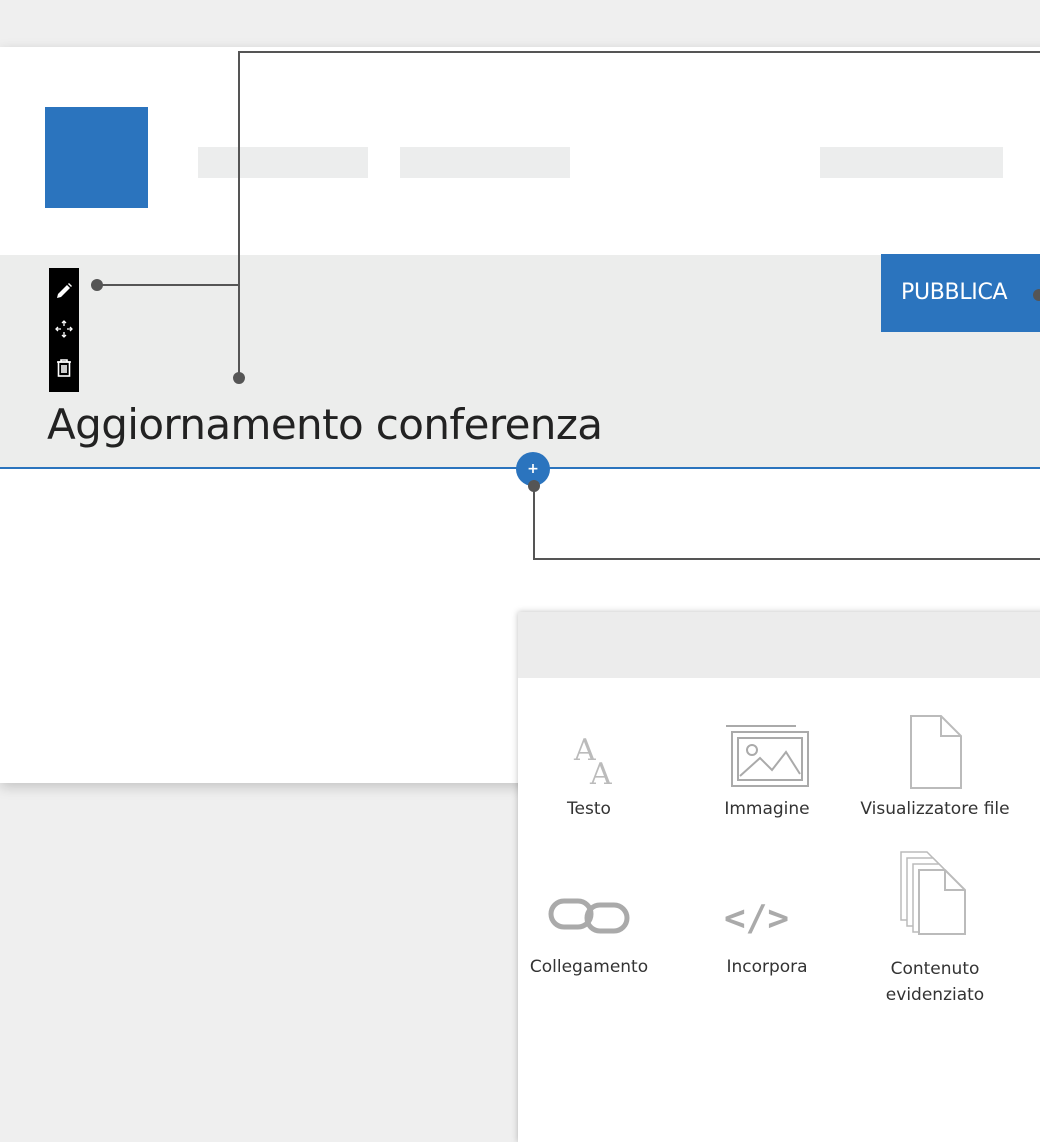  What do you see at coordinates (64, 368) in the screenshot?
I see `trash-icon` at bounding box center [64, 368].